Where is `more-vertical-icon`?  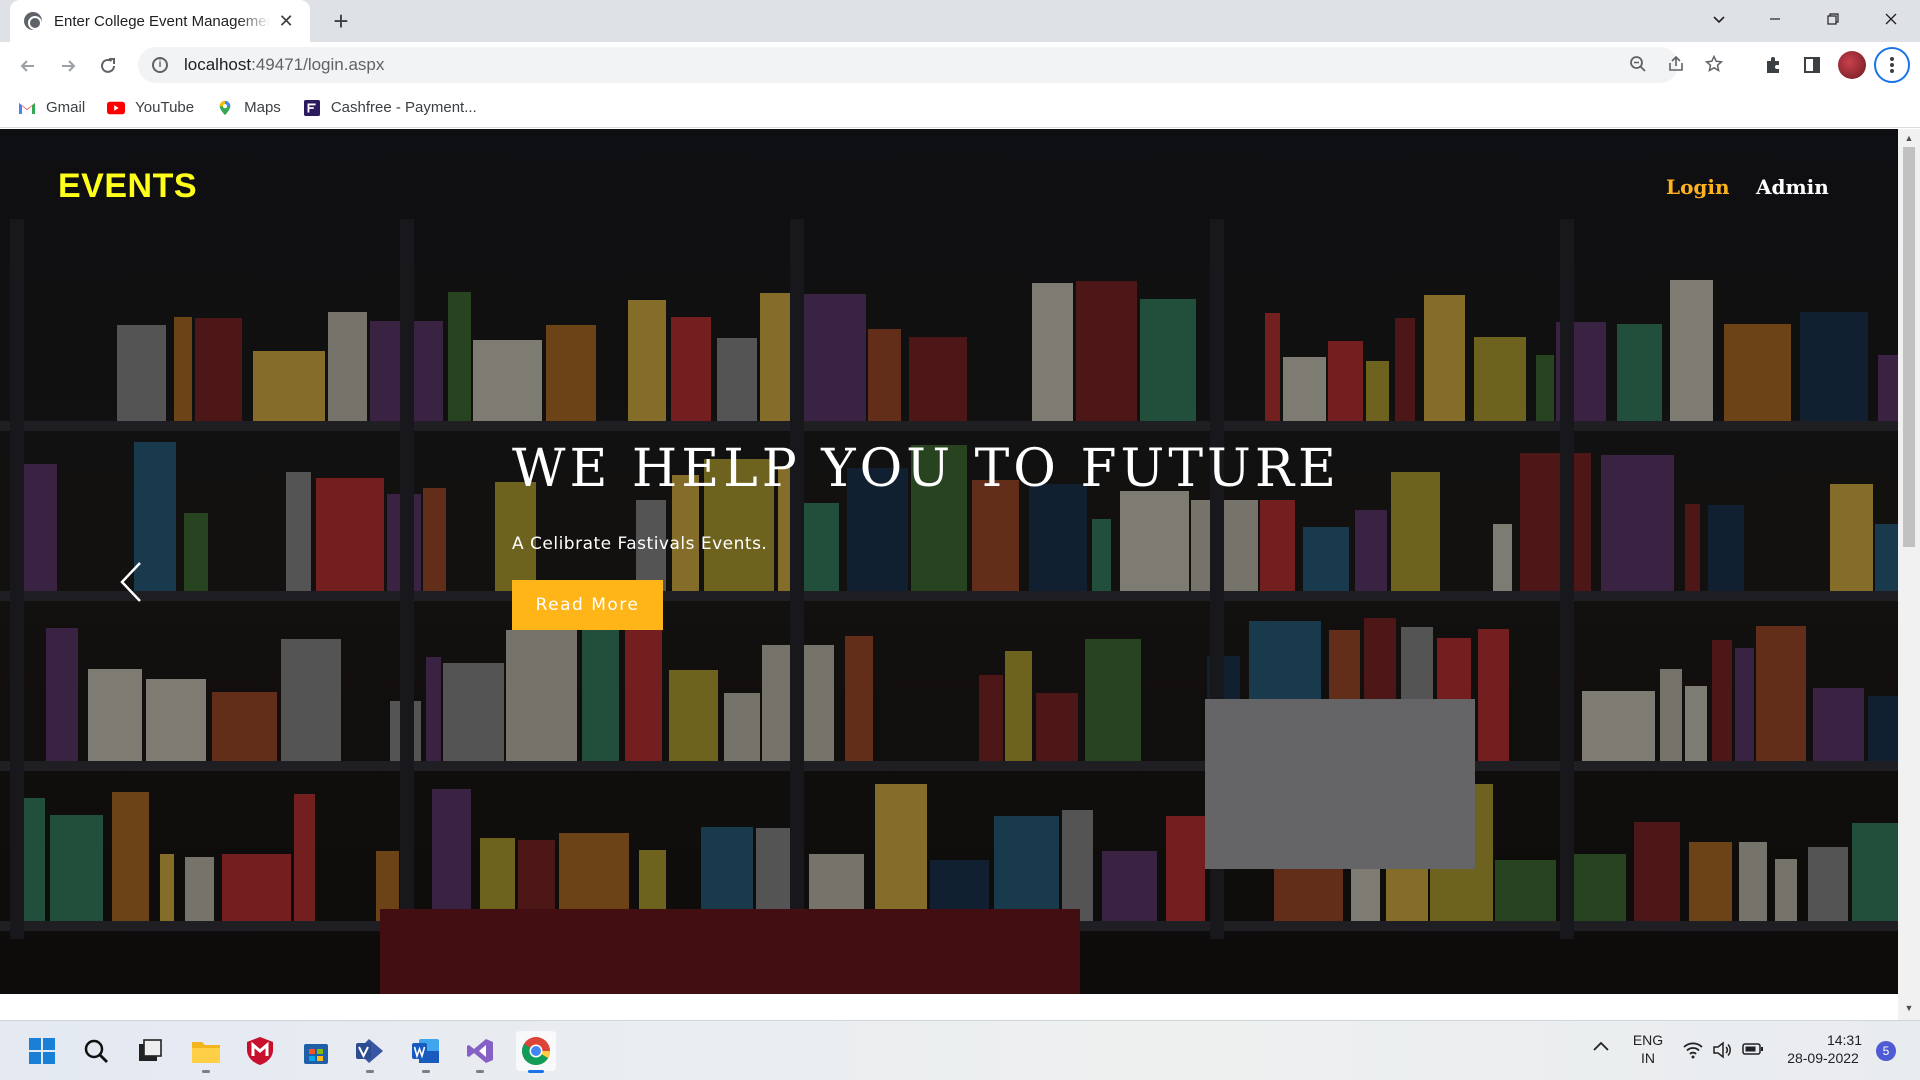 more-vertical-icon is located at coordinates (1892, 65).